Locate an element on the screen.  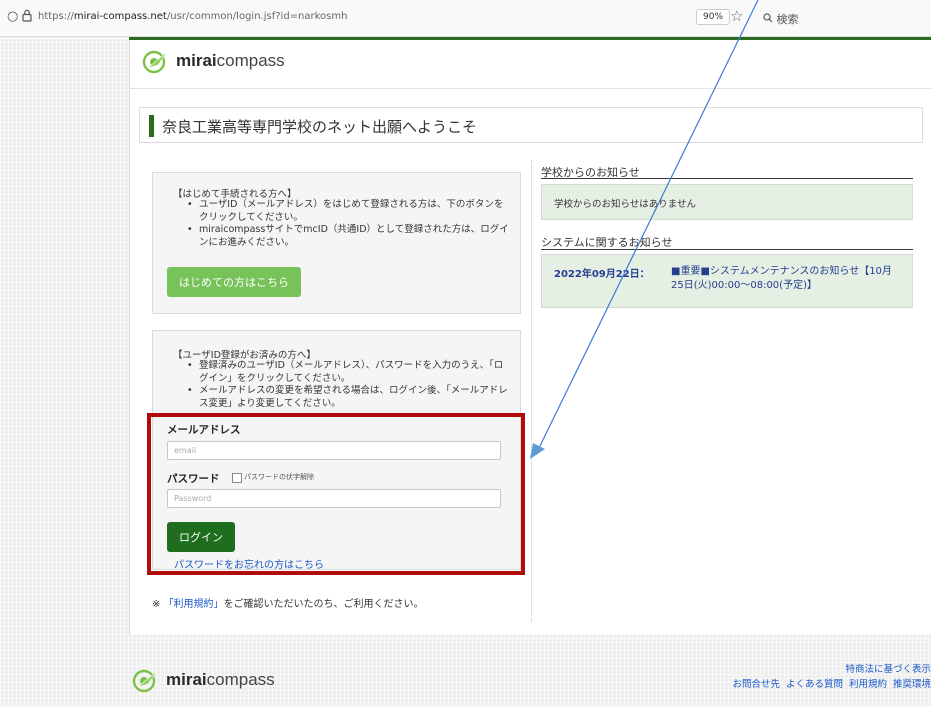
terms-note-suffix: をご確認いただいたのち、ご利用ください。 is located at coordinates (323, 604).